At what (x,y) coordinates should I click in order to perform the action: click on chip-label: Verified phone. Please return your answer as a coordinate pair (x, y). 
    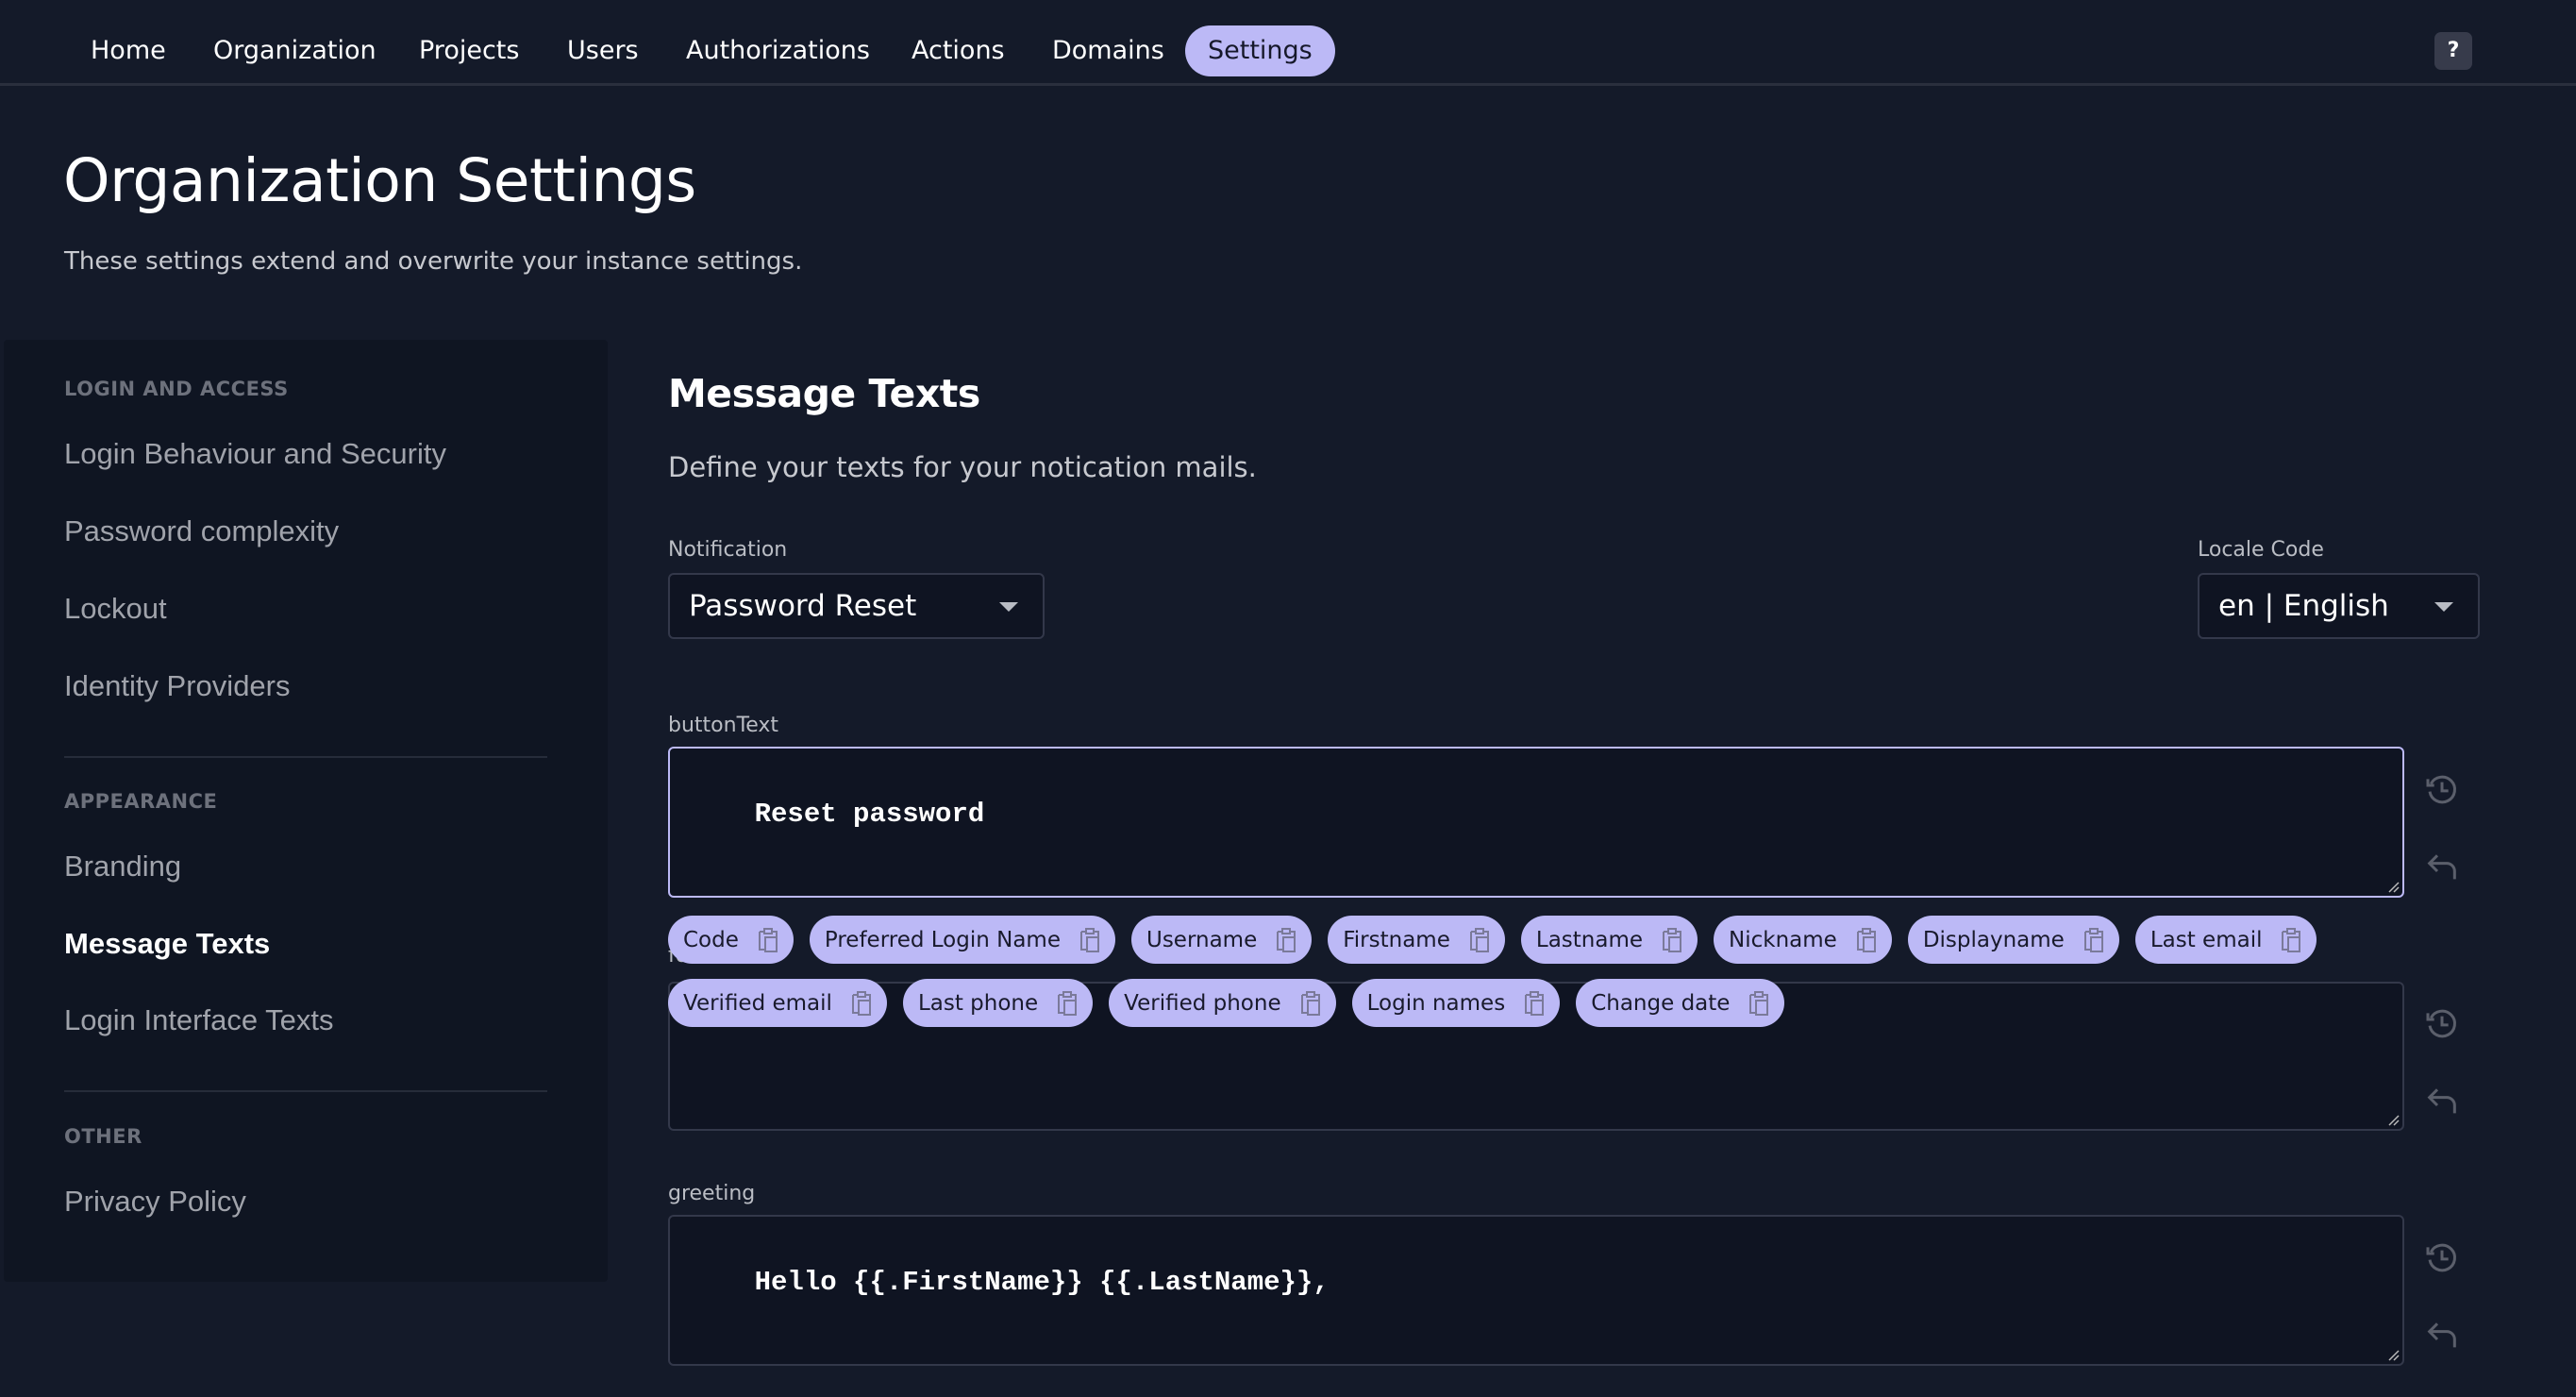
    Looking at the image, I should click on (1202, 1003).